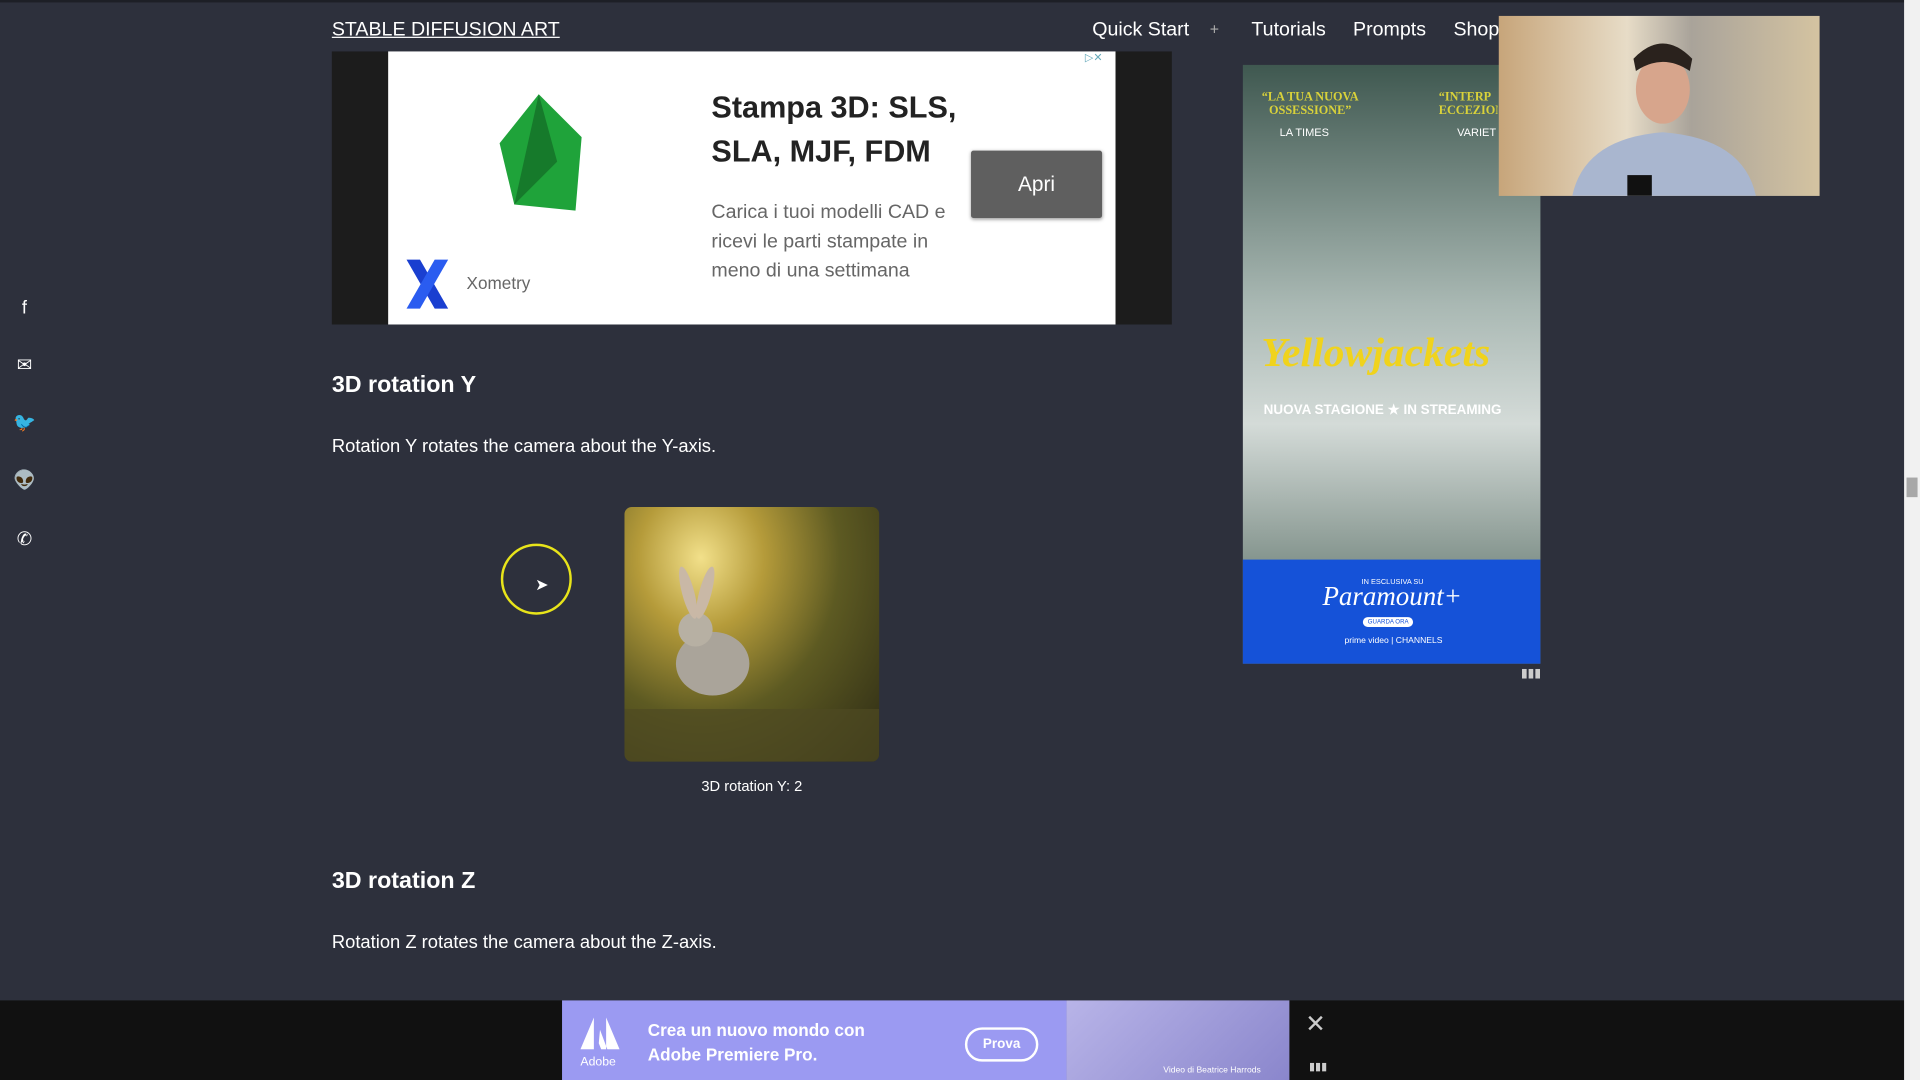  I want to click on close-ad-button: ✕, so click(1315, 1024).